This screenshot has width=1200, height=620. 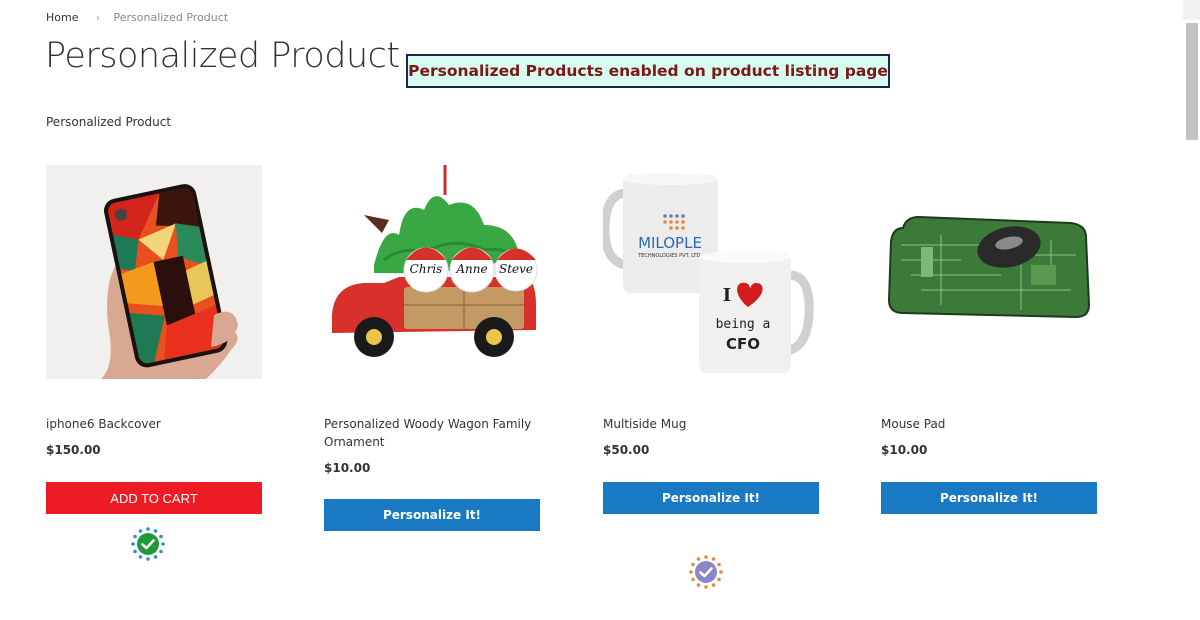 What do you see at coordinates (171, 17) in the screenshot?
I see `breadcrumb-current: Personalized Product` at bounding box center [171, 17].